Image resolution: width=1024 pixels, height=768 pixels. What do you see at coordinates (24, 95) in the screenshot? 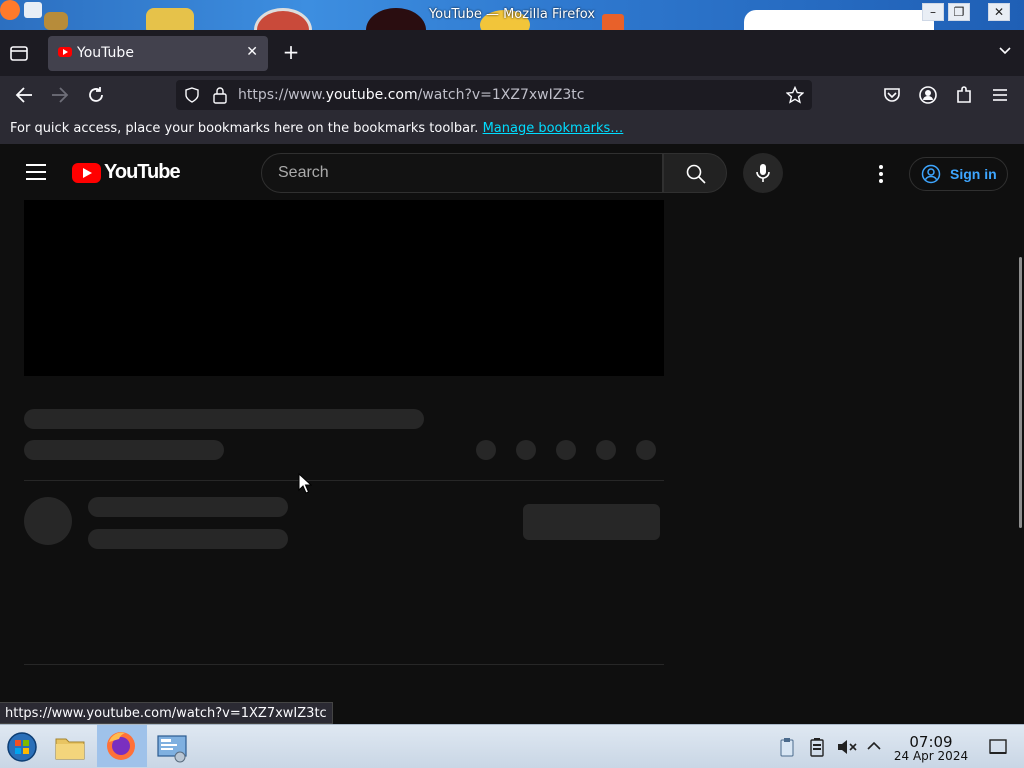
I see `back-arrow-icon` at bounding box center [24, 95].